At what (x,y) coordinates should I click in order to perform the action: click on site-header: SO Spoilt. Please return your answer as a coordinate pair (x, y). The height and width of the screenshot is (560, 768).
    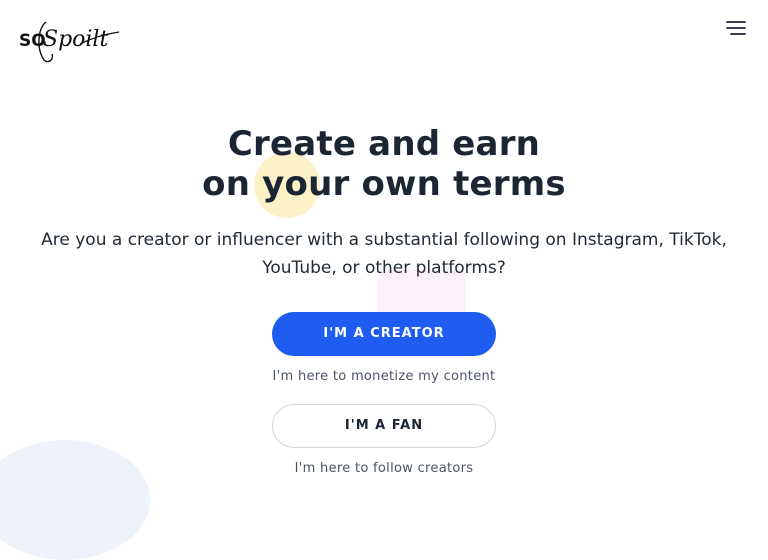
    Looking at the image, I should click on (384, 40).